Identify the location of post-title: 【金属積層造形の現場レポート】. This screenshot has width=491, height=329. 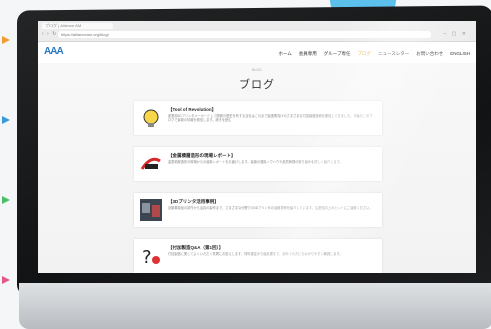
(202, 156).